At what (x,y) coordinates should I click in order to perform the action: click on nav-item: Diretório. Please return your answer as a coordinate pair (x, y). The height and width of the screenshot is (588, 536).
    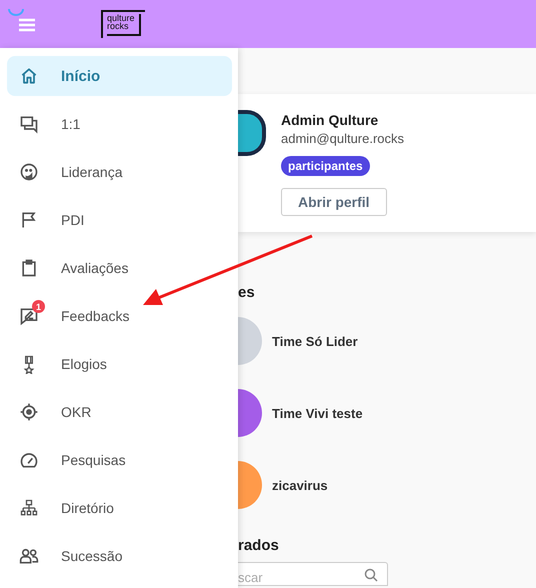
    Looking at the image, I should click on (119, 508).